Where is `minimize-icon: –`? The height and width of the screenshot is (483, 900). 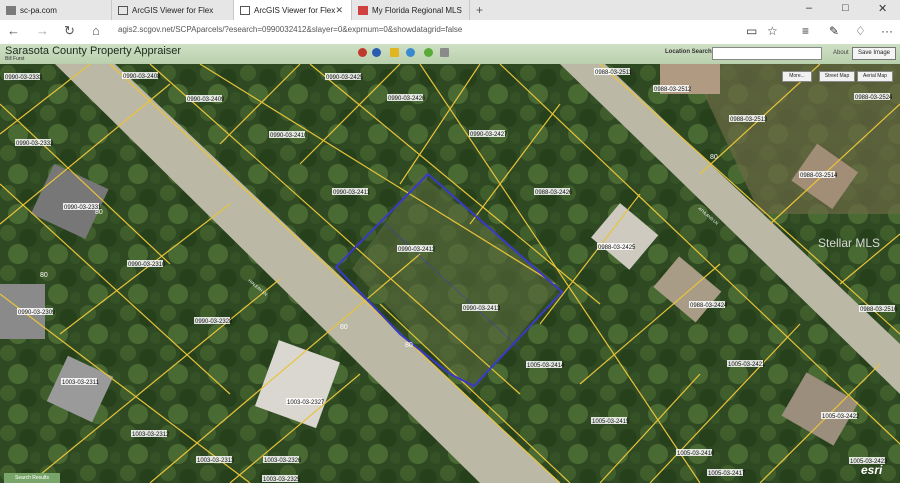 minimize-icon: – is located at coordinates (809, 8).